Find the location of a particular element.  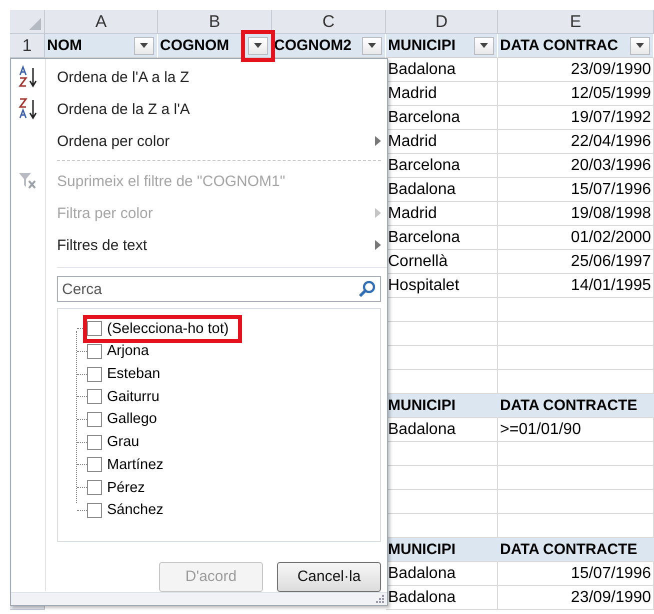

sort-descending-icon is located at coordinates (28, 109).